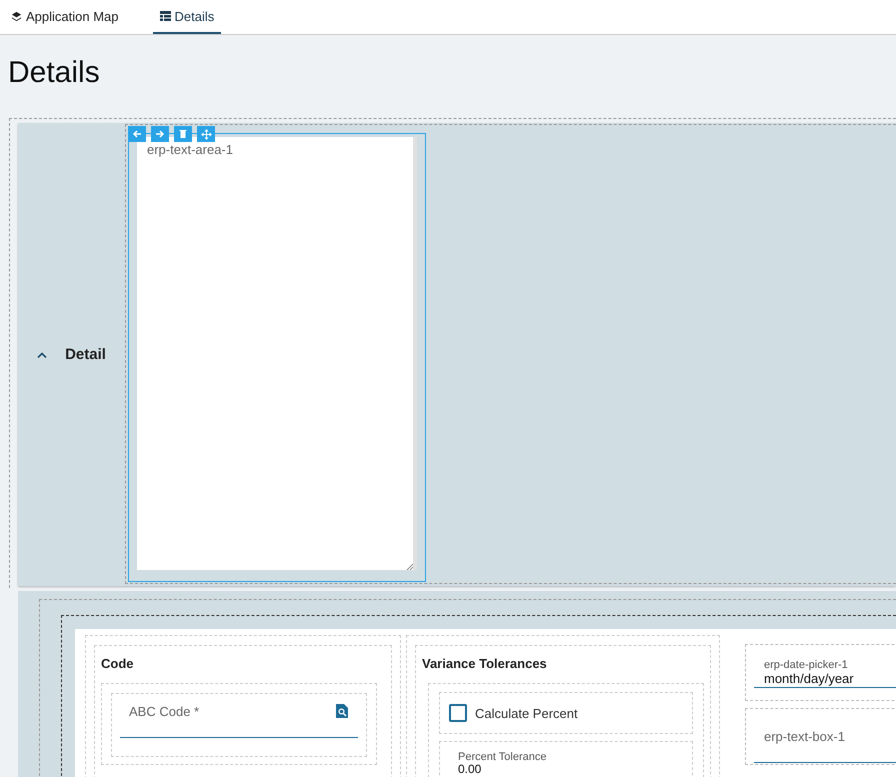 This screenshot has width=896, height=777. What do you see at coordinates (165, 16) in the screenshot?
I see `table-icon` at bounding box center [165, 16].